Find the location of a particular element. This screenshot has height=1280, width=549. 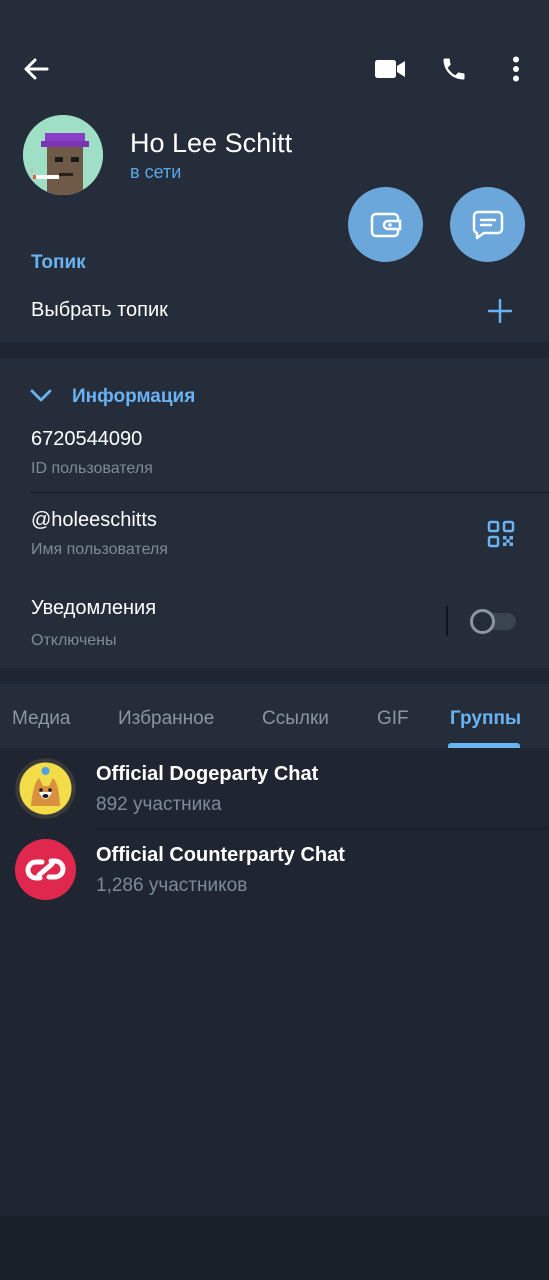

divider is located at coordinates (290, 492).